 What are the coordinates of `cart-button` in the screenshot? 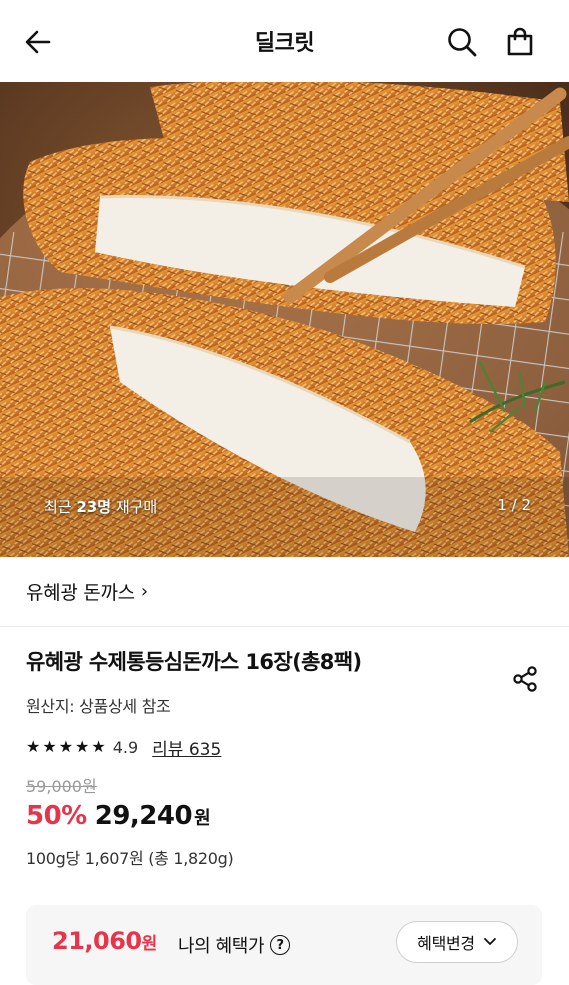 It's located at (520, 42).